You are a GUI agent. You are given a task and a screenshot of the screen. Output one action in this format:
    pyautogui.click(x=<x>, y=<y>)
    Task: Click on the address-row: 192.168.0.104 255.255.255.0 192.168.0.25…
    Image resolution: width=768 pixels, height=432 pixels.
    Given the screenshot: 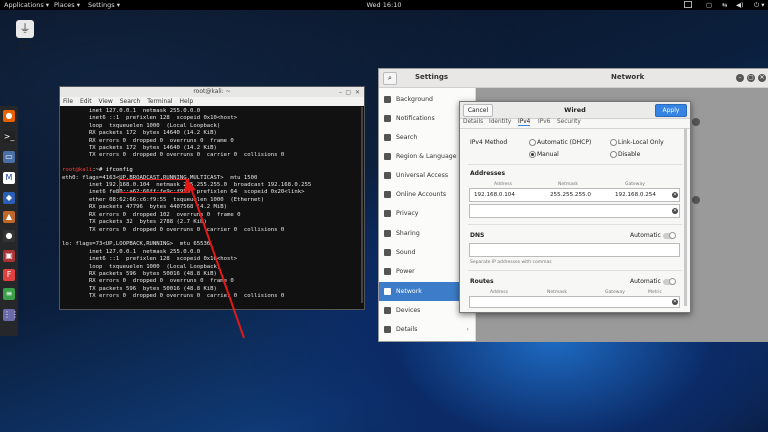 What is the action you would take?
    pyautogui.click(x=574, y=195)
    